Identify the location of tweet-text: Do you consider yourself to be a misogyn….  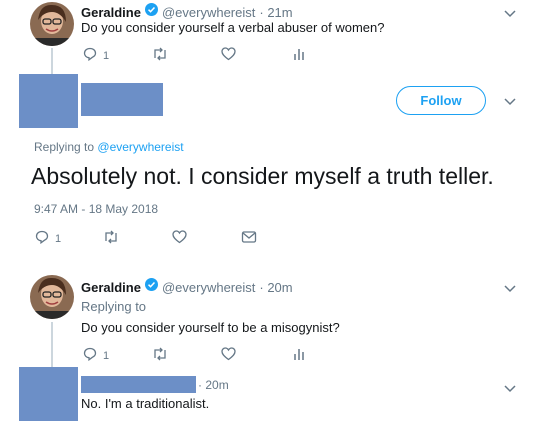
(210, 327).